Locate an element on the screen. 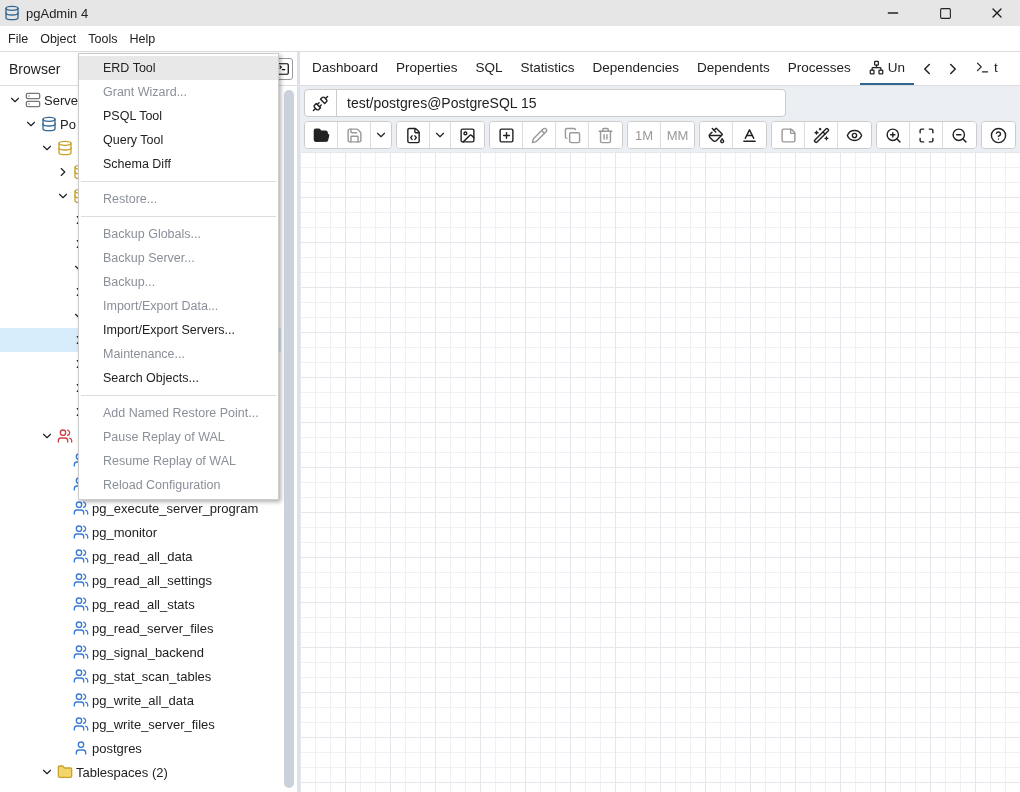 The width and height of the screenshot is (1020, 792). tree-label: pg_read_all_data is located at coordinates (142, 556).